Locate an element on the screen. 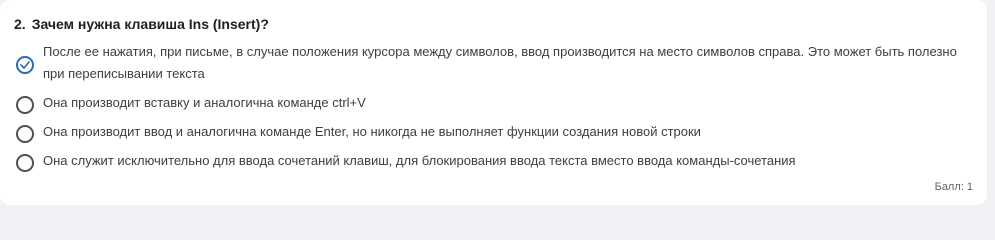 This screenshot has height=240, width=995. question-title: 2. Зачем нужна клавиша Ins (Insert)? is located at coordinates (141, 24).